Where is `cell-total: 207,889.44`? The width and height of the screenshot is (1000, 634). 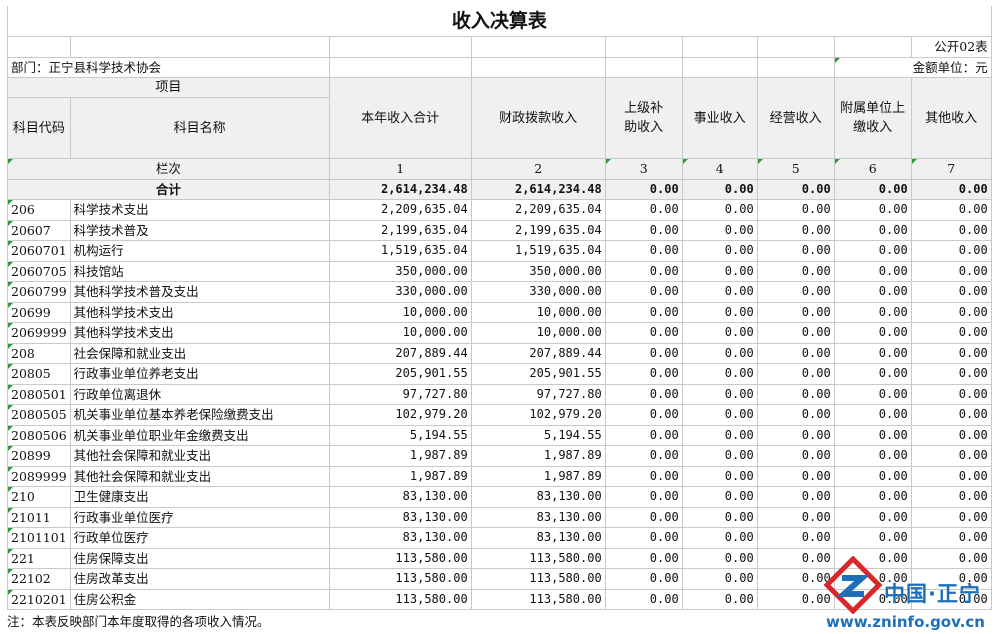
cell-total: 207,889.44 is located at coordinates (400, 353).